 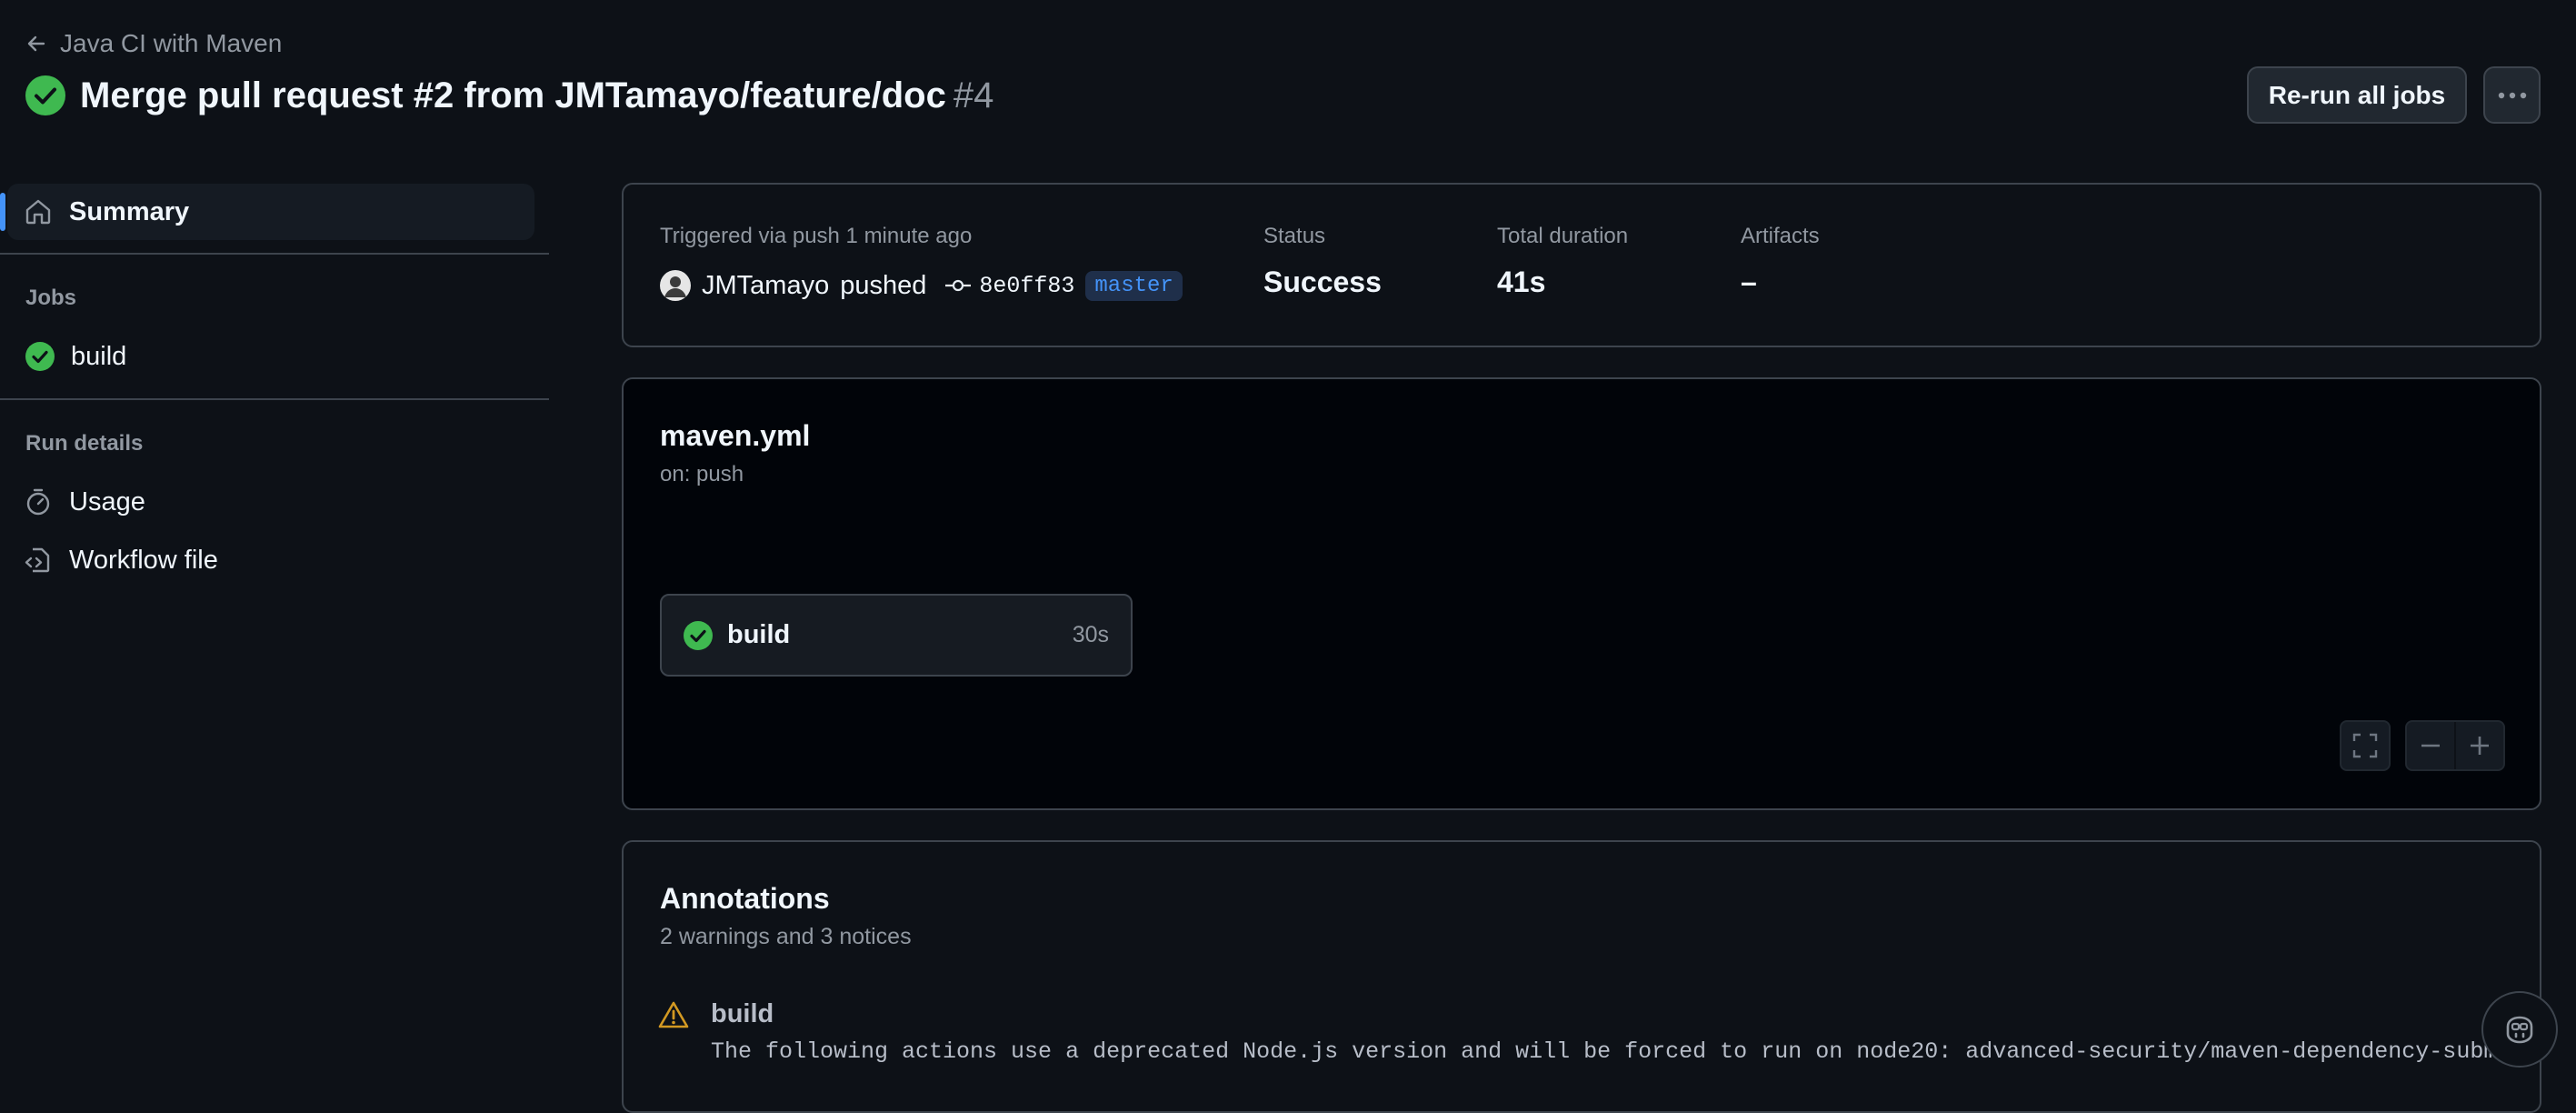 I want to click on workflow-trigger: on: push, so click(x=702, y=474).